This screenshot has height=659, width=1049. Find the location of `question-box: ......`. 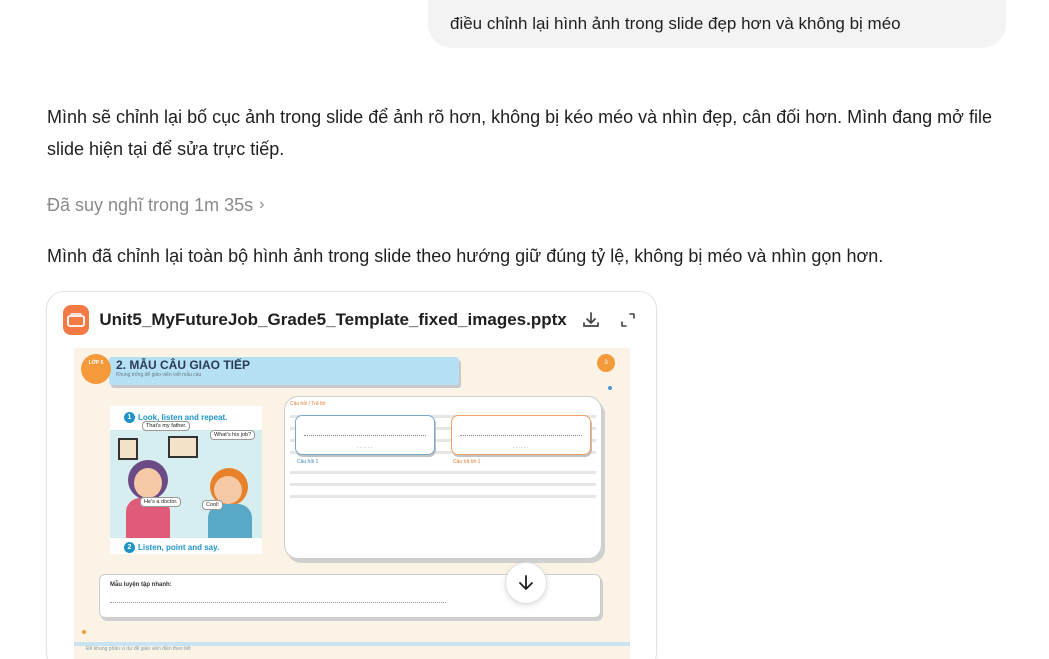

question-box: ...... is located at coordinates (365, 435).